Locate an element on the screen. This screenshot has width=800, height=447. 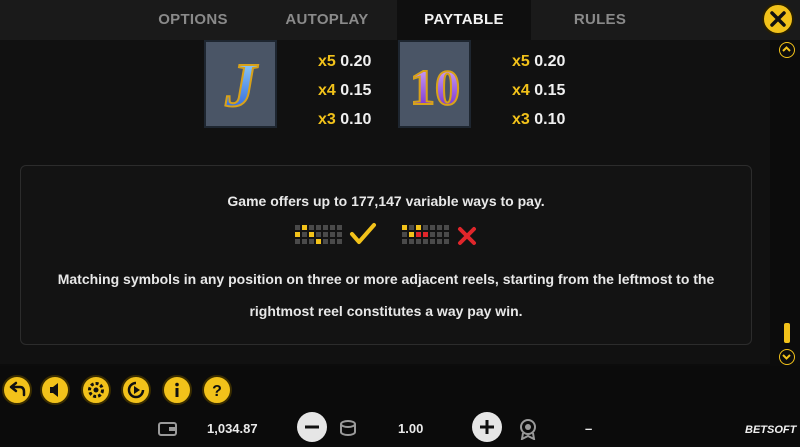
scroll-down-button is located at coordinates (787, 357).